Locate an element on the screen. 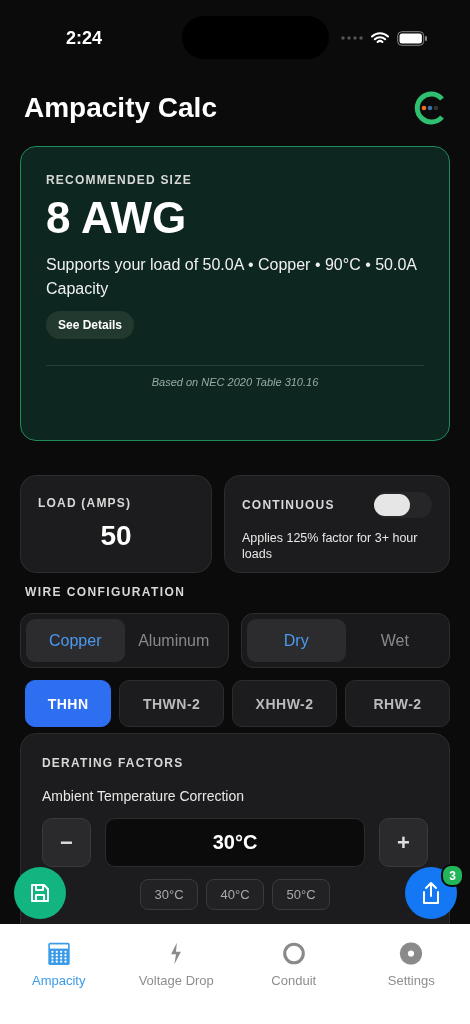 The width and height of the screenshot is (470, 1024). insulation-chip: THWN-2 is located at coordinates (172, 703).